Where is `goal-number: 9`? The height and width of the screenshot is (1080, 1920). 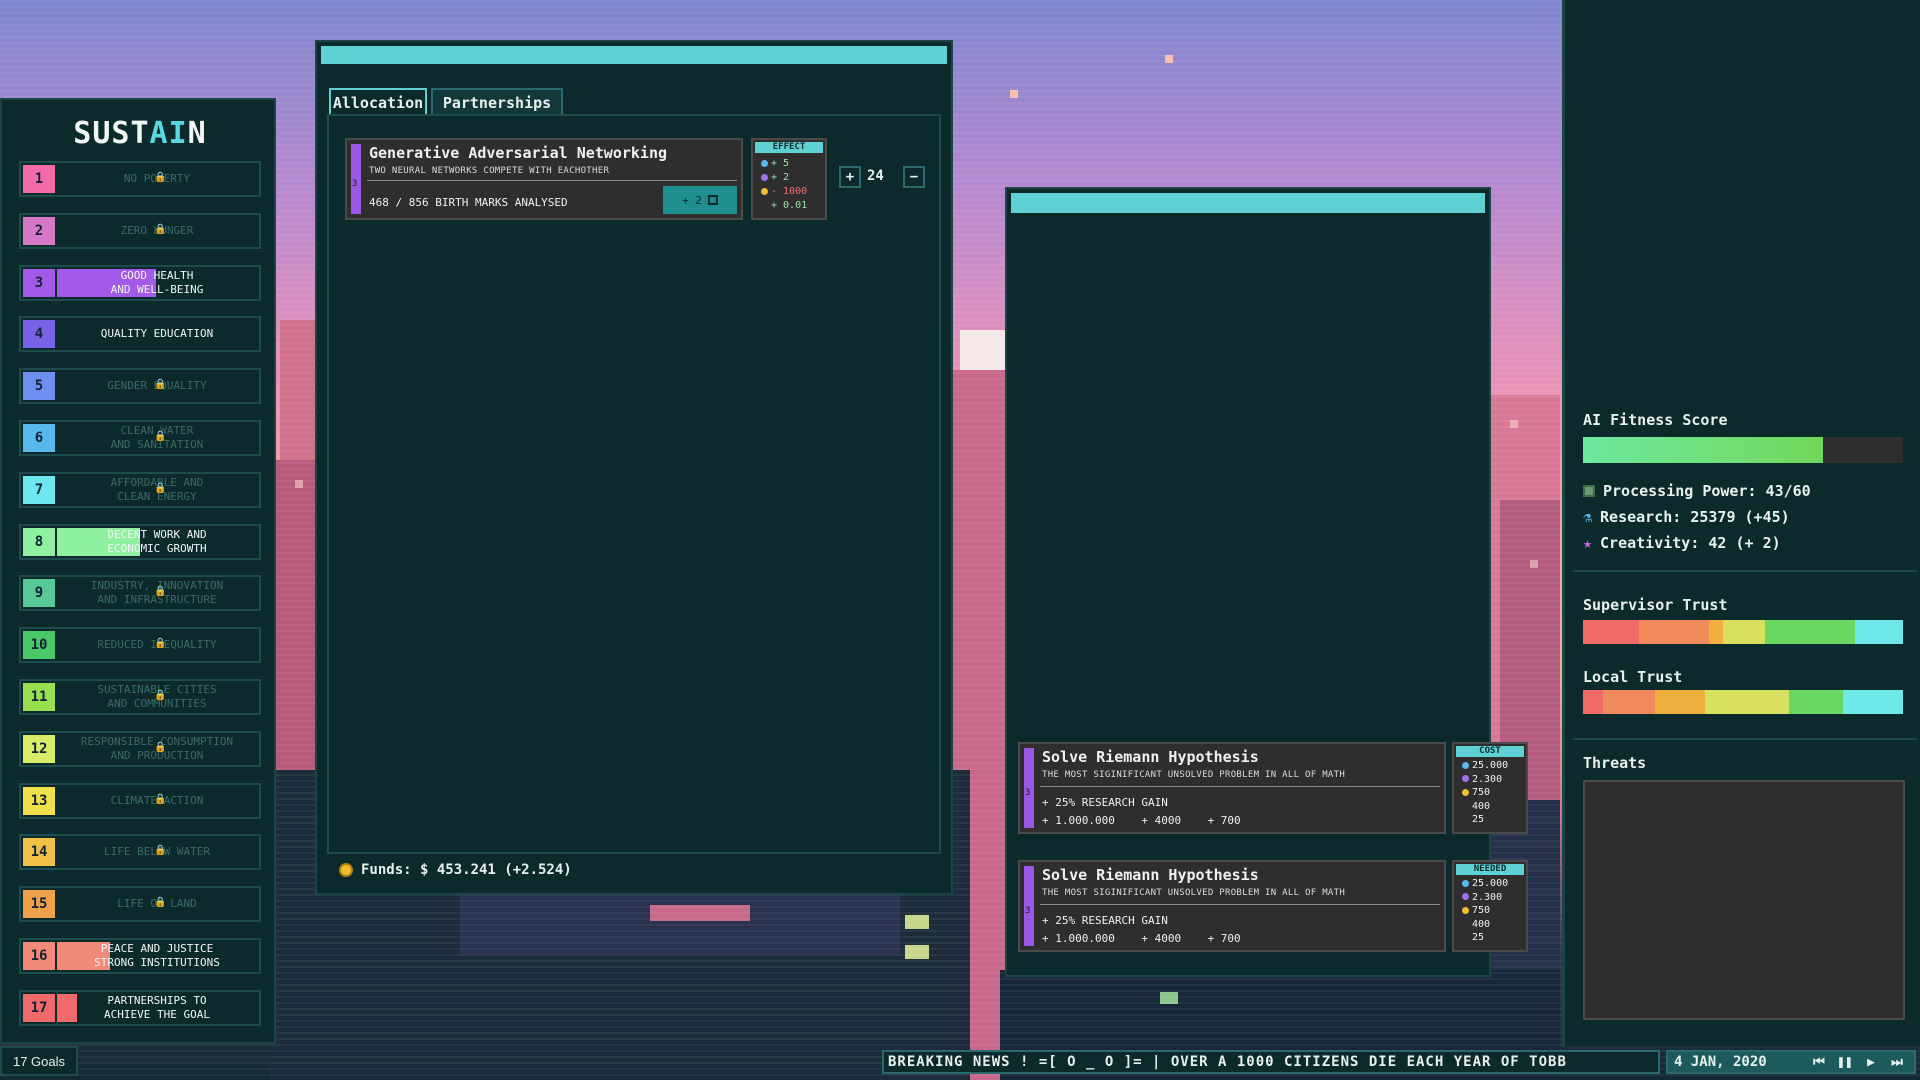
goal-number: 9 is located at coordinates (39, 593).